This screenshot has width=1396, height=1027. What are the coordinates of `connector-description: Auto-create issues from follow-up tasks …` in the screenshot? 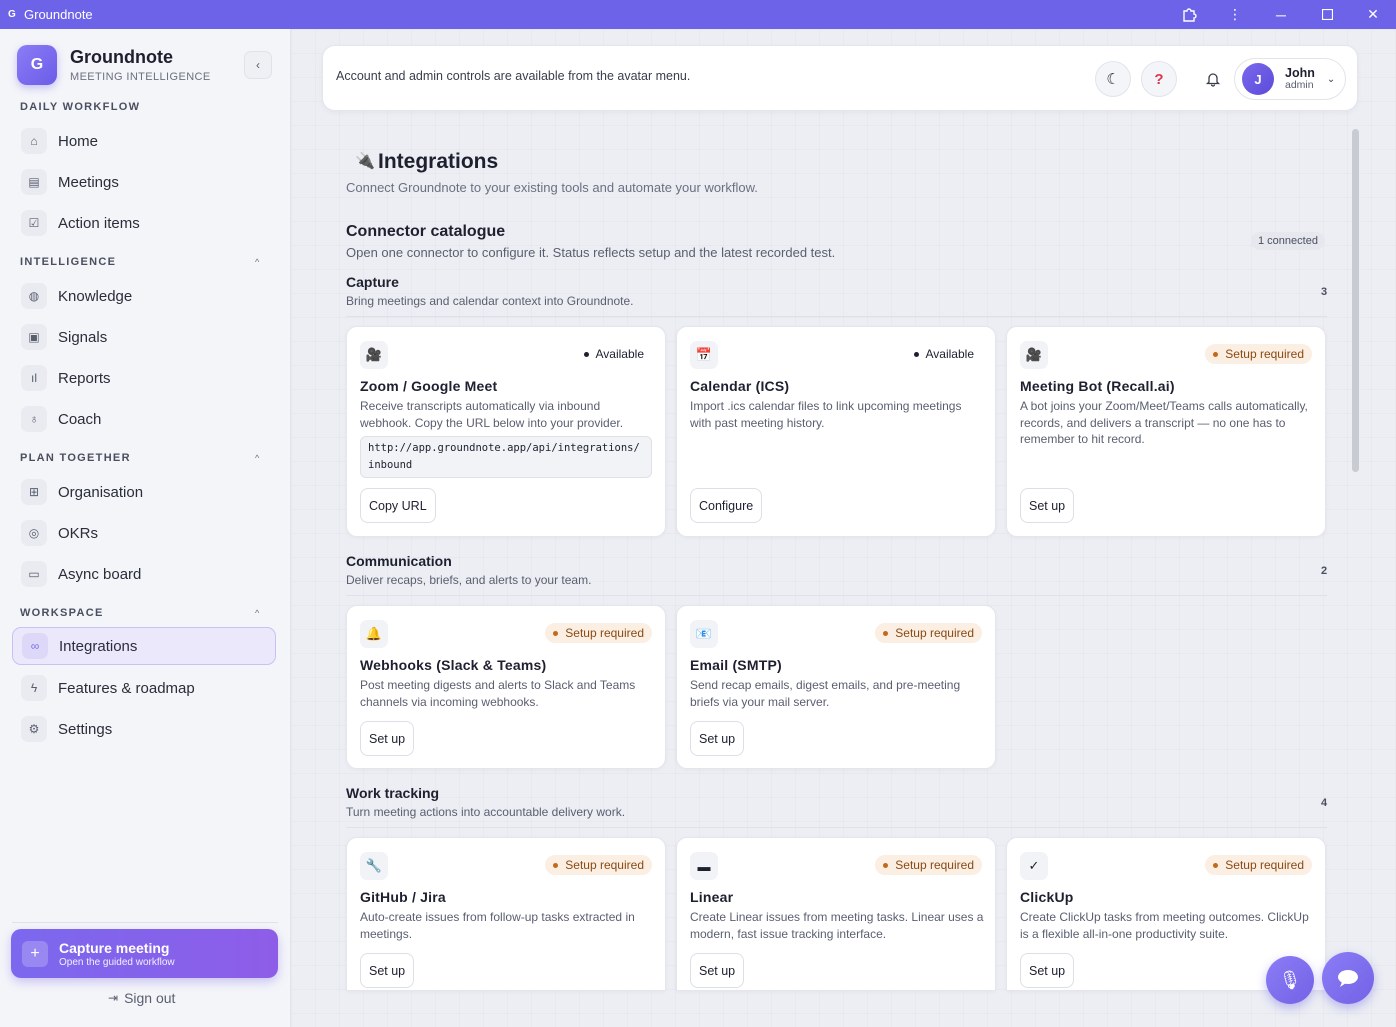 It's located at (497, 925).